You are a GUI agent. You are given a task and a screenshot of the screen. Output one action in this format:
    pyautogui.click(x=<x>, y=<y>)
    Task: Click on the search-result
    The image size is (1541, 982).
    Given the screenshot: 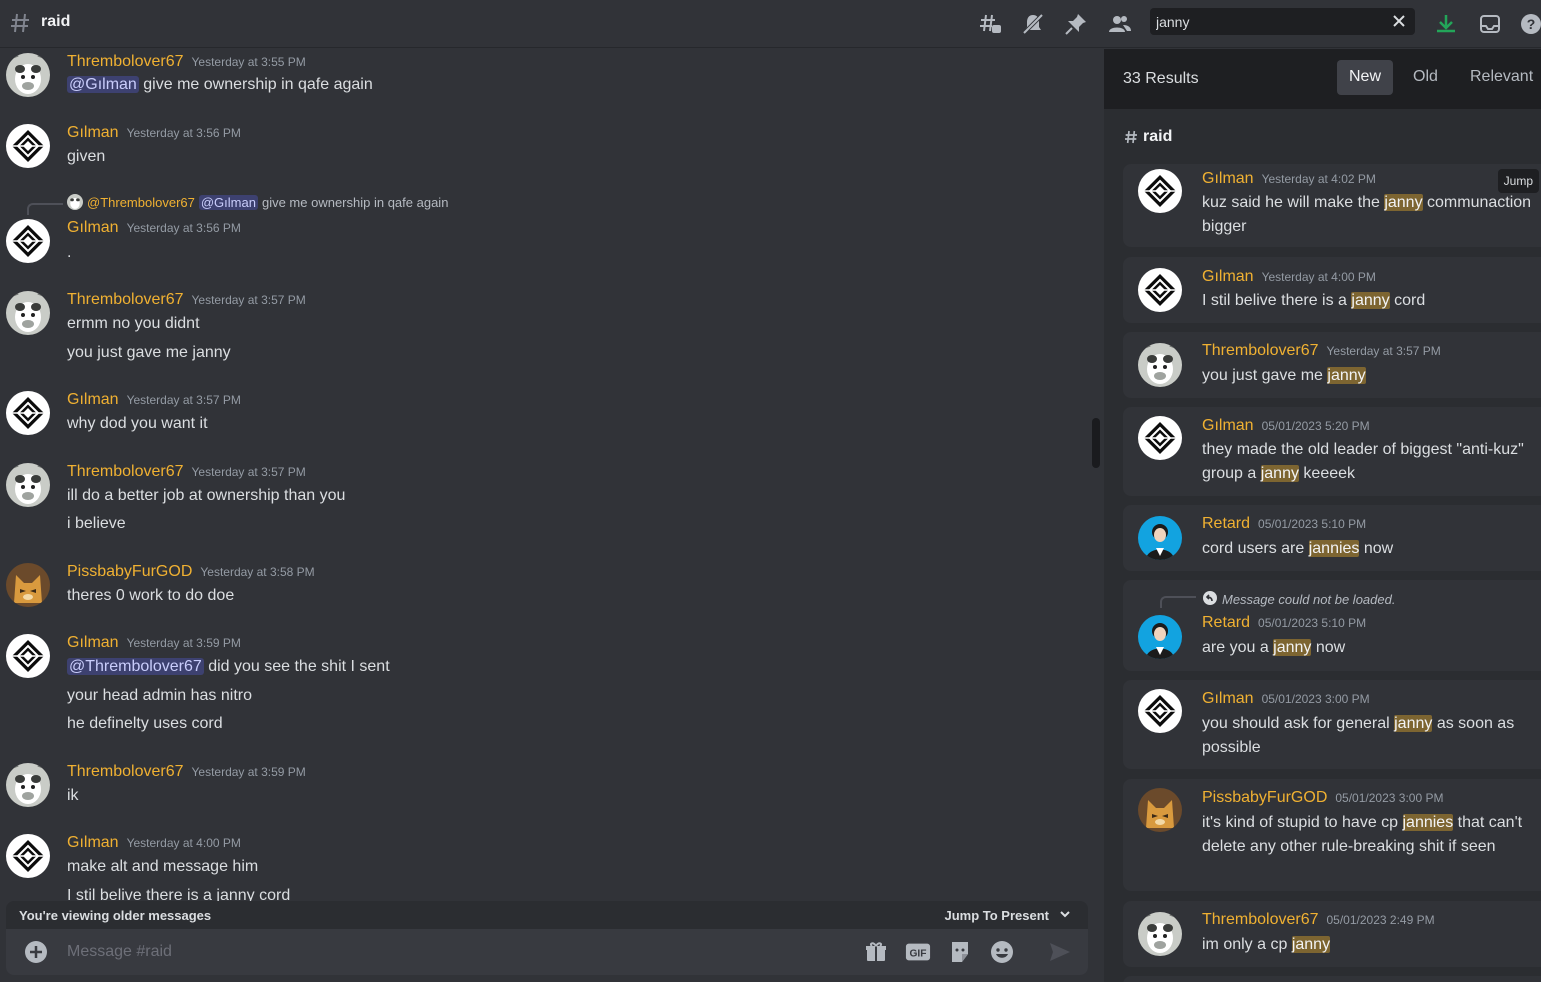 What is the action you would take?
    pyautogui.click(x=1332, y=979)
    